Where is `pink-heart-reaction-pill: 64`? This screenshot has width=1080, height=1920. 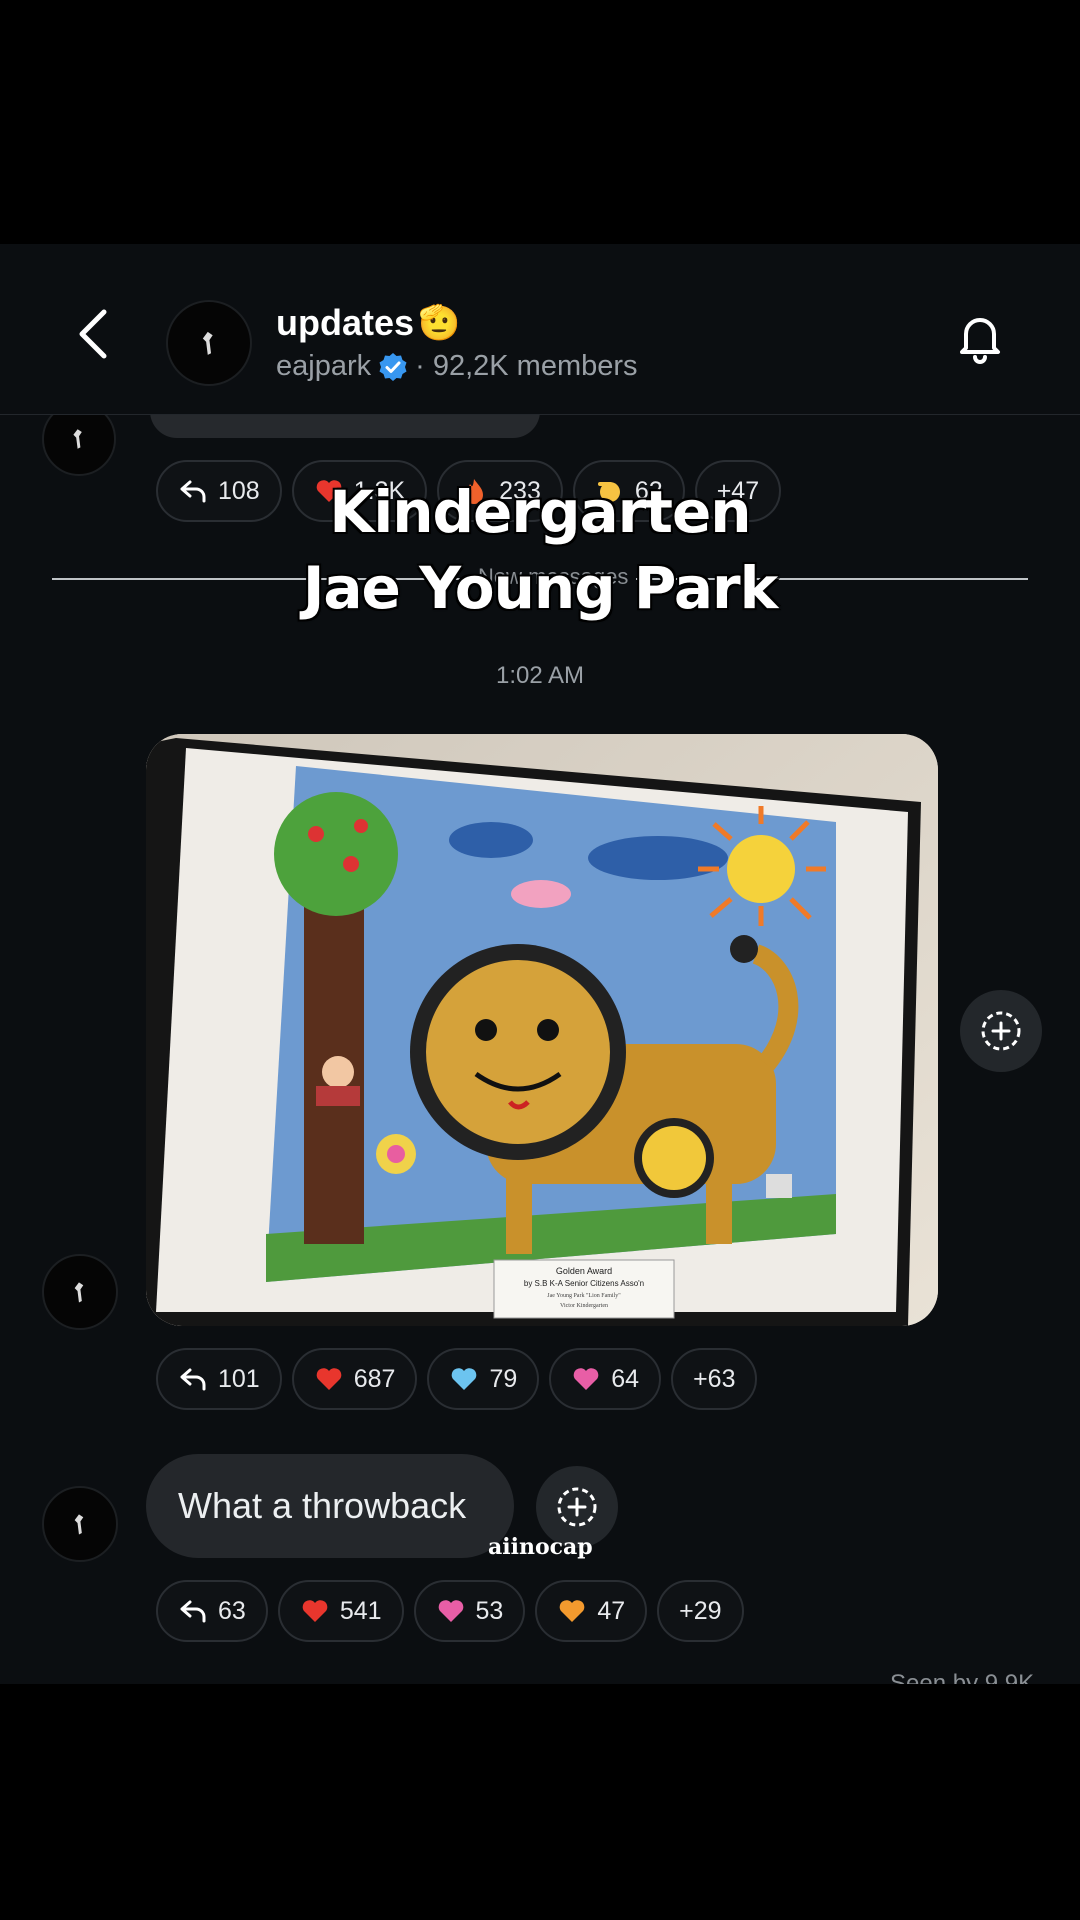
pink-heart-reaction-pill: 64 is located at coordinates (605, 1379).